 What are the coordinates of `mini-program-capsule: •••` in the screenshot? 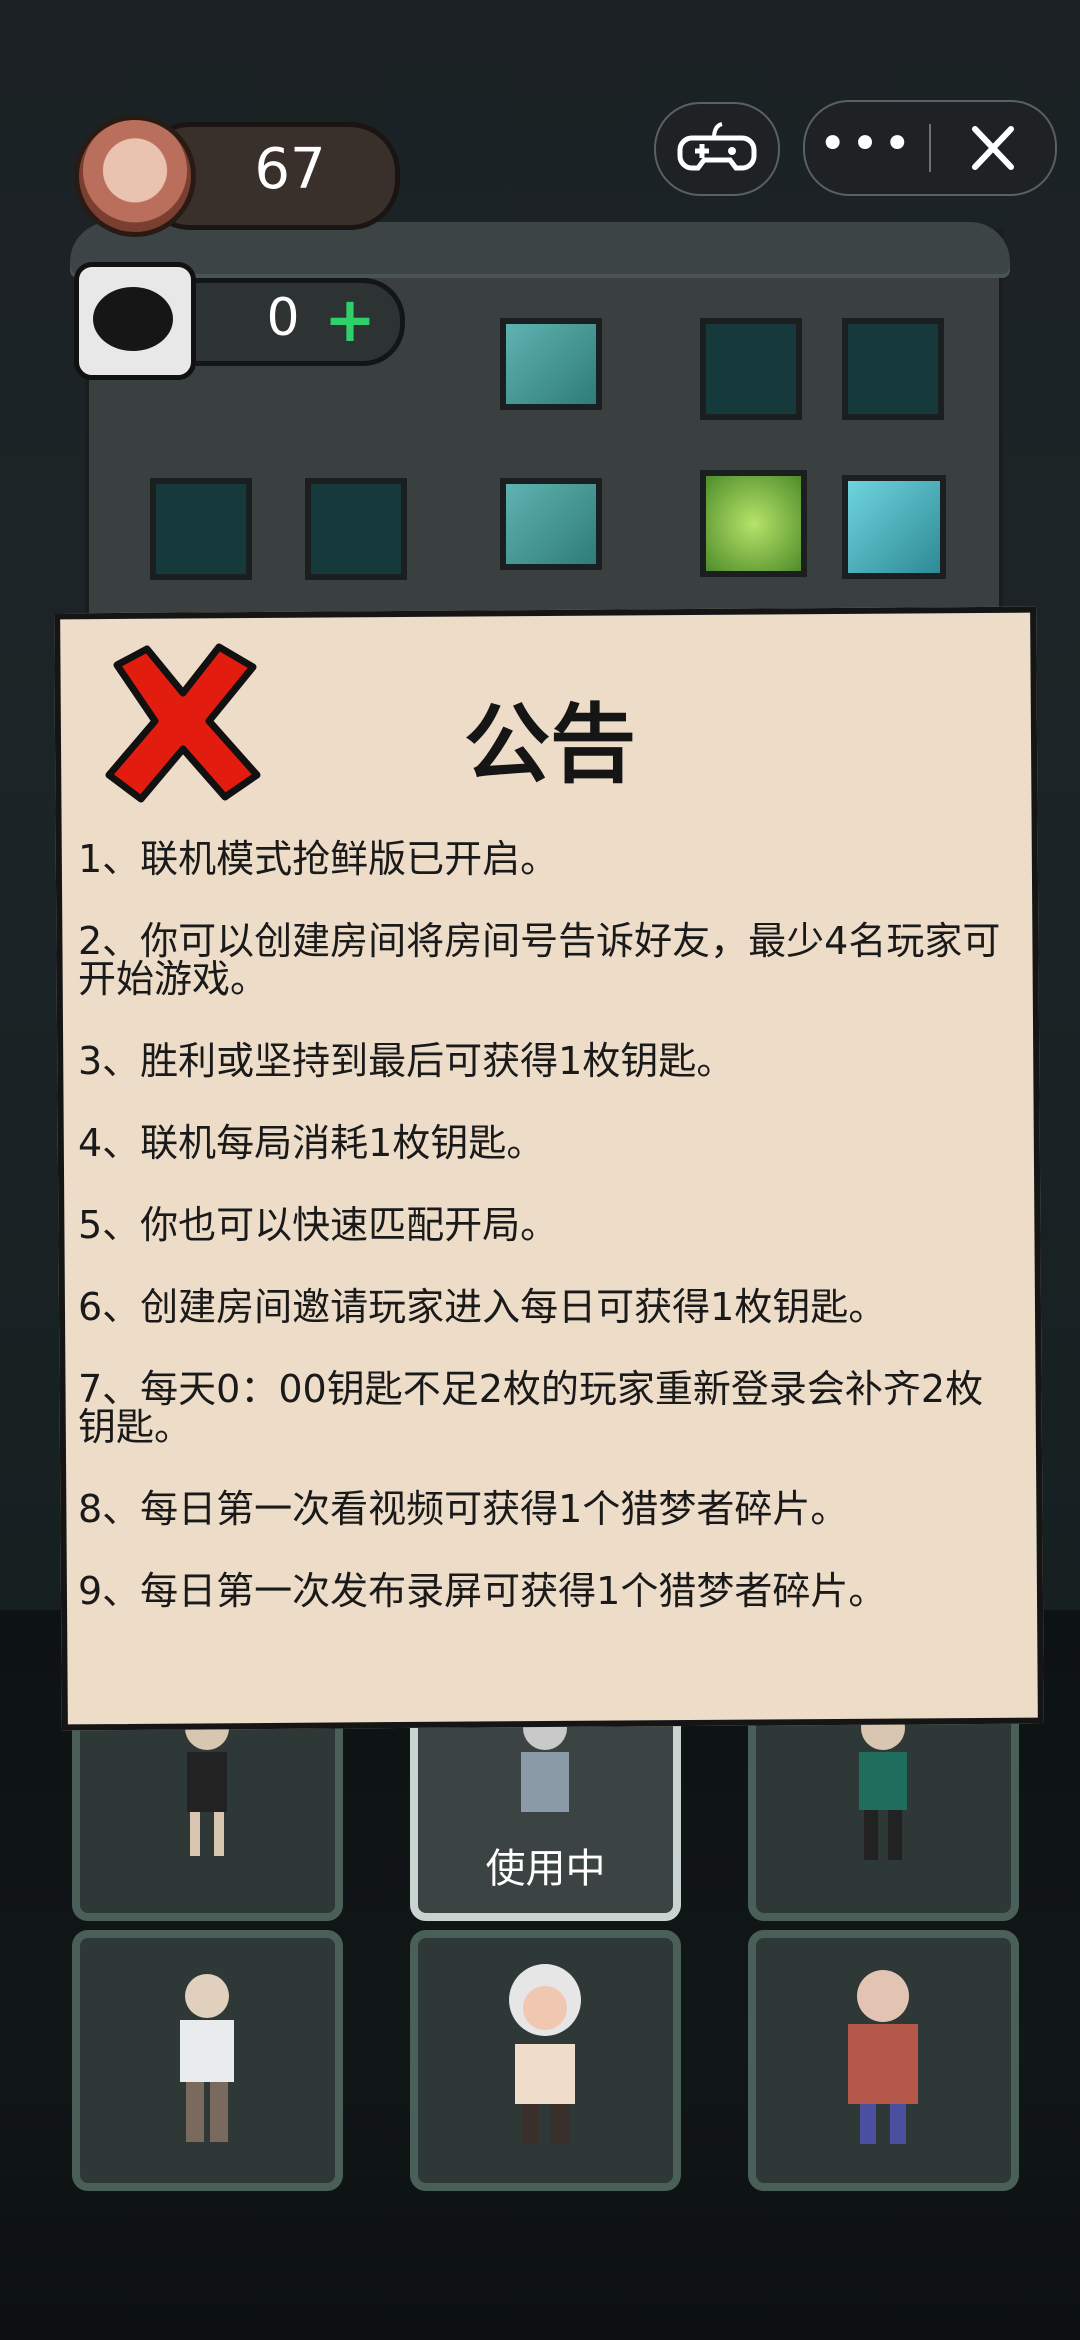 It's located at (930, 148).